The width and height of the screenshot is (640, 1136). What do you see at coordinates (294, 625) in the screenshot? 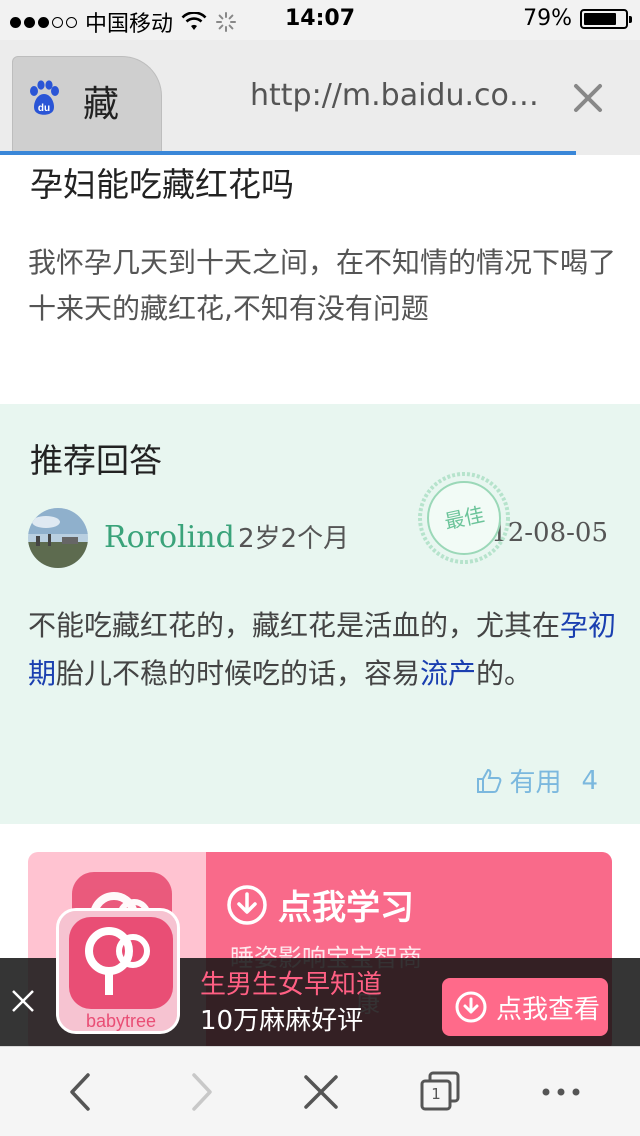
I see `answer-text-1: 不能吃藏红花的，藏红花是活血的，尤其在` at bounding box center [294, 625].